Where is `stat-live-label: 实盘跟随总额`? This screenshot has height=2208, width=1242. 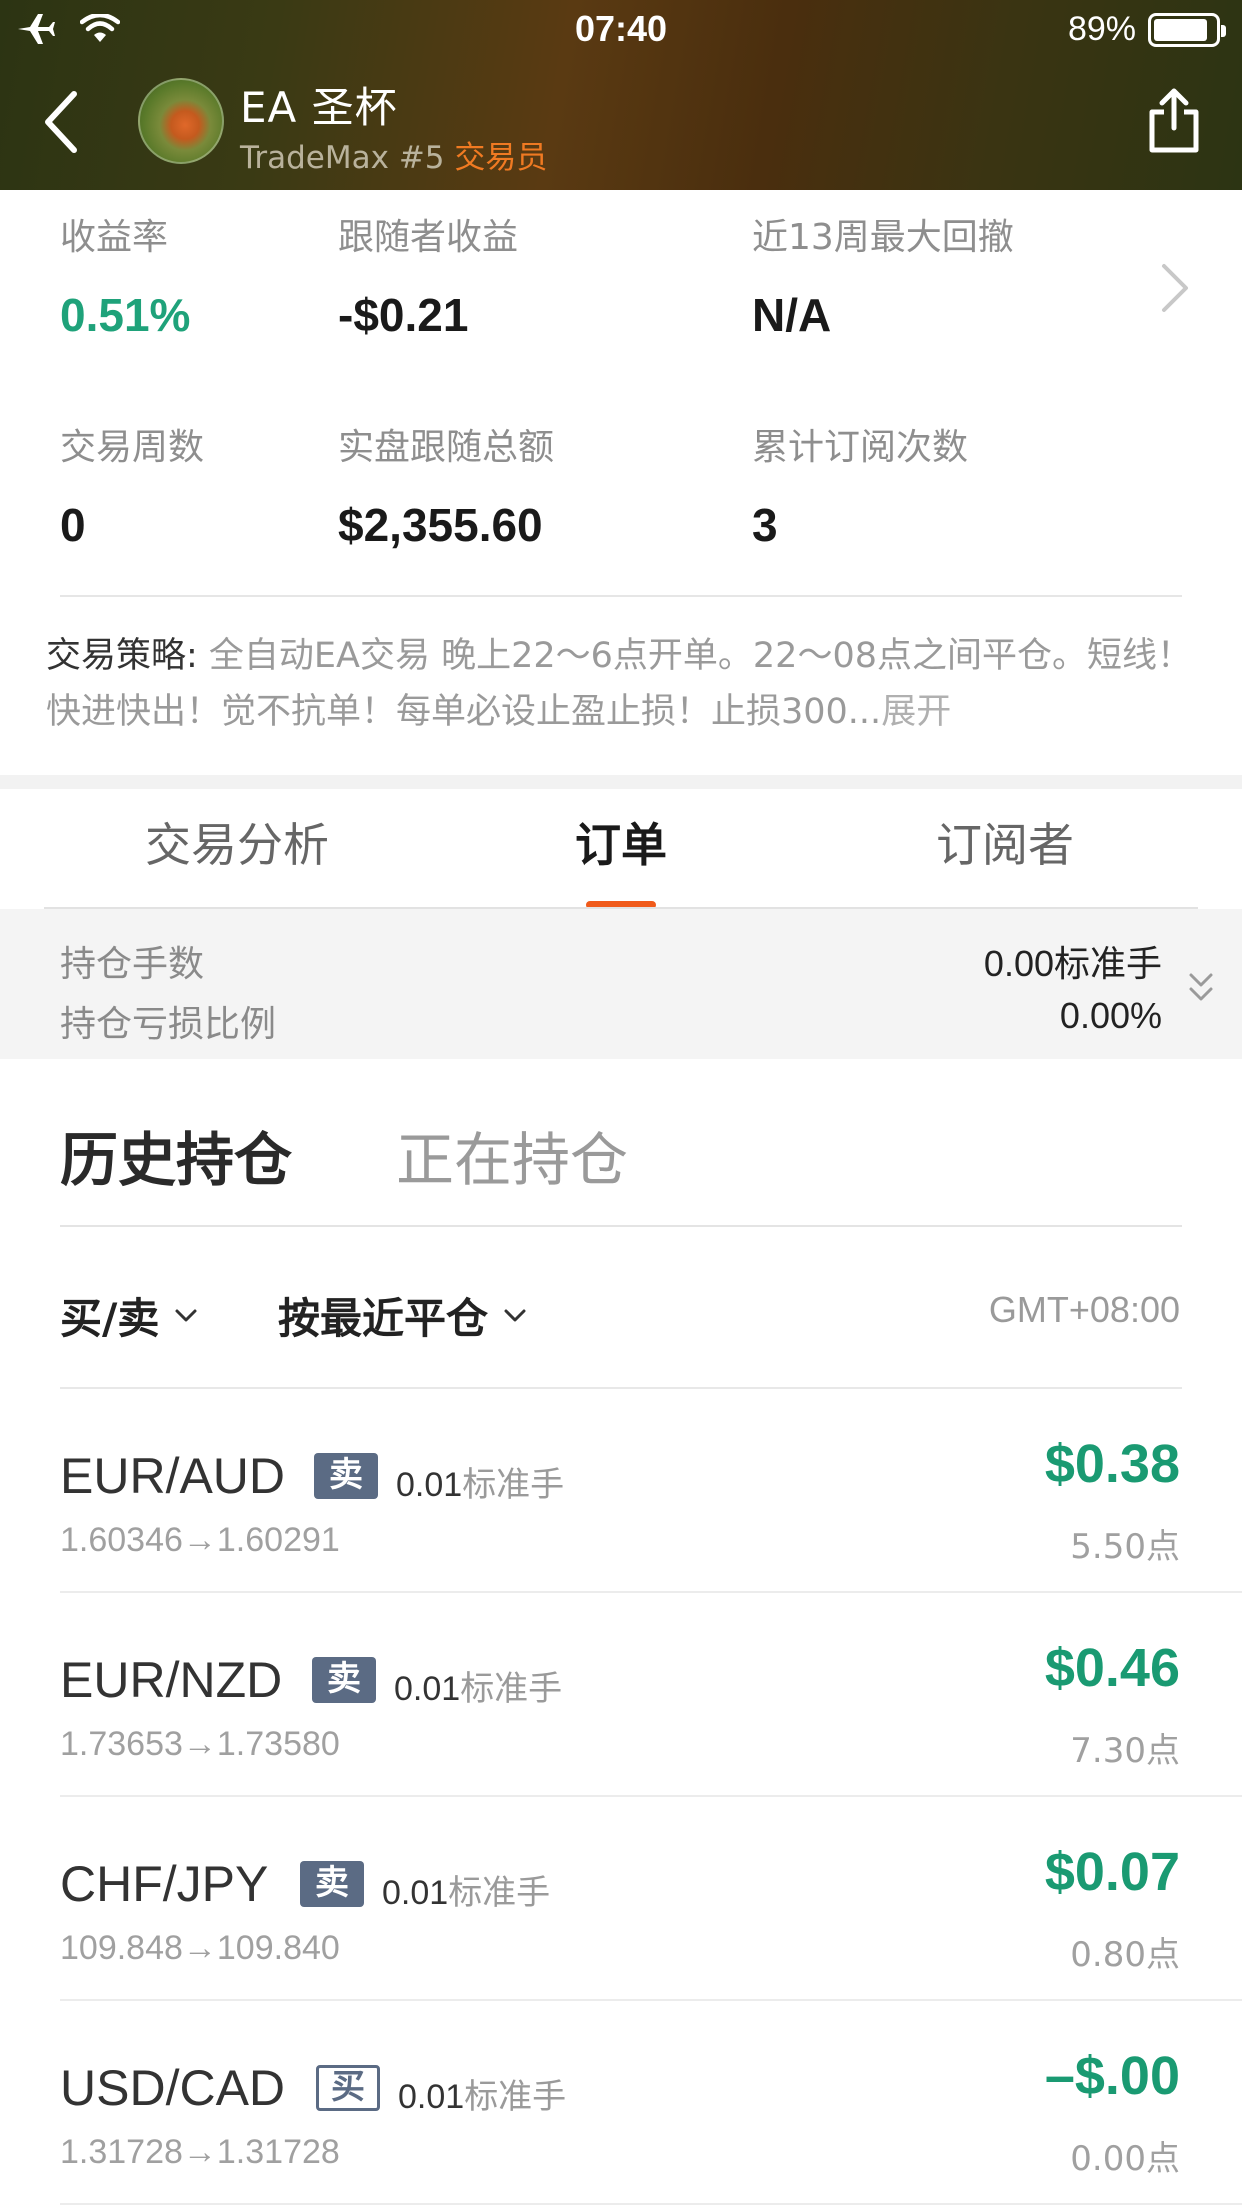
stat-live-label: 实盘跟随总额 is located at coordinates (446, 447).